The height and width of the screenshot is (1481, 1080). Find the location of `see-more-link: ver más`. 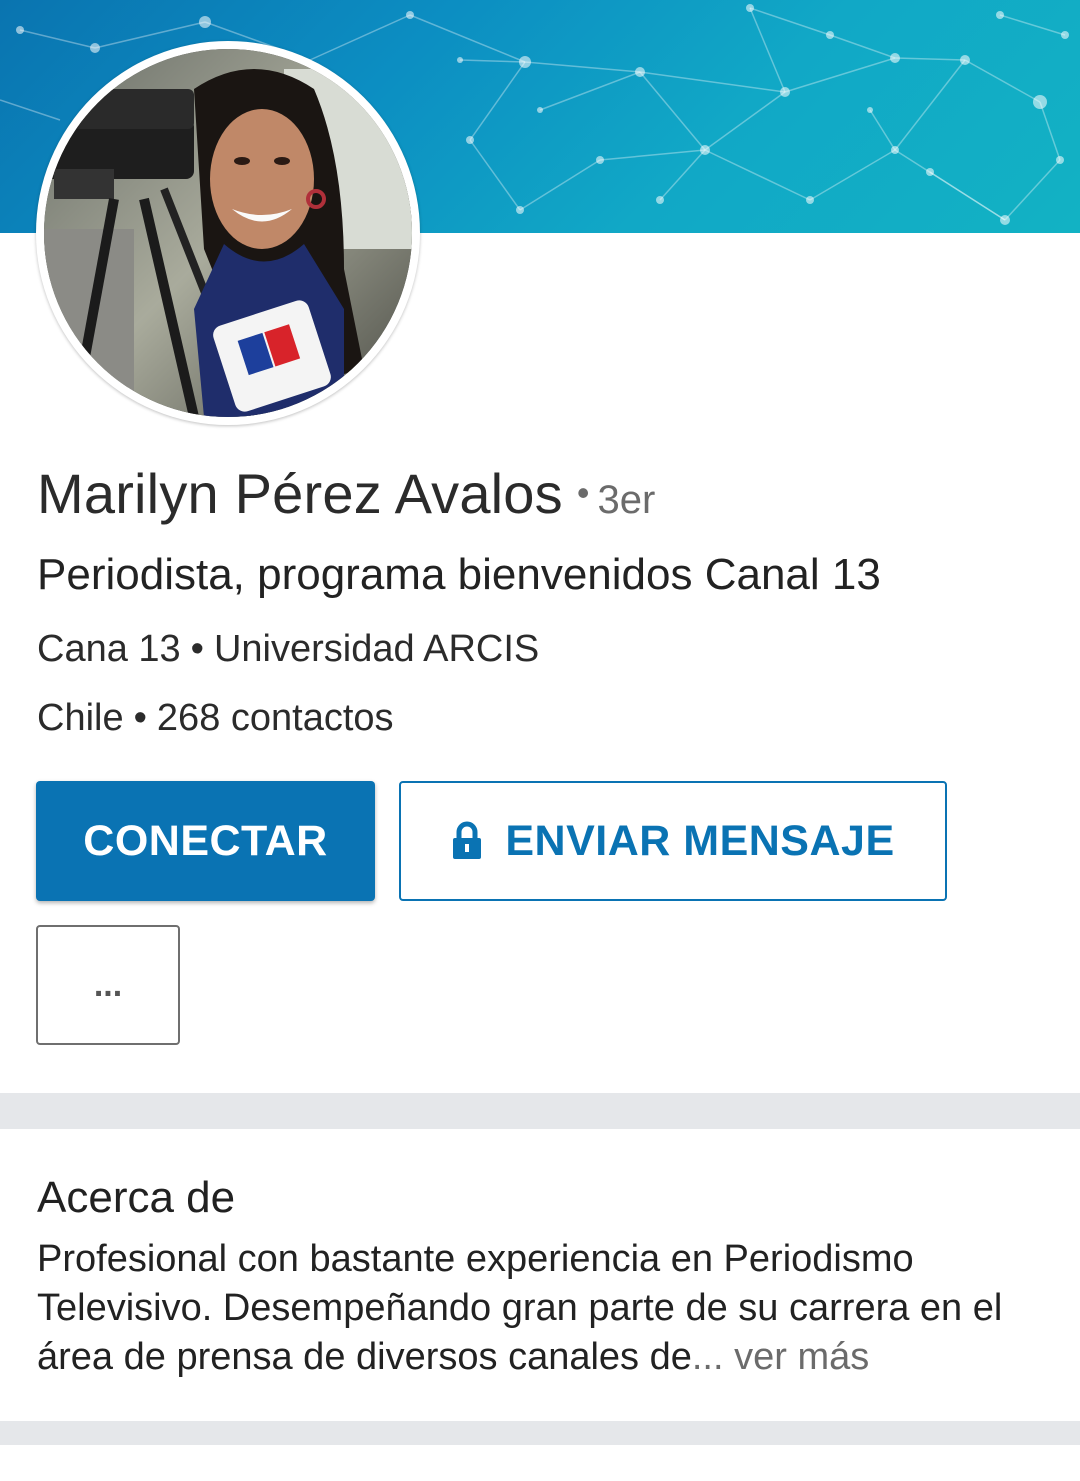

see-more-link: ver más is located at coordinates (801, 1357).